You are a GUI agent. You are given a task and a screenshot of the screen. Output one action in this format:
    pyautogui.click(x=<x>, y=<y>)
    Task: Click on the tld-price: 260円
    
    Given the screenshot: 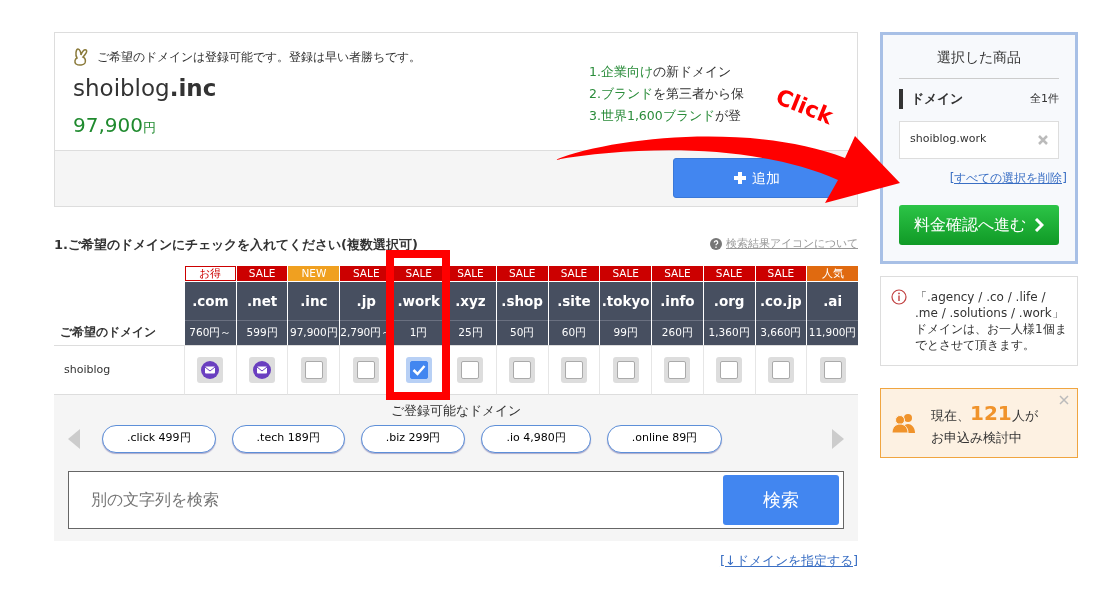 What is the action you would take?
    pyautogui.click(x=677, y=332)
    